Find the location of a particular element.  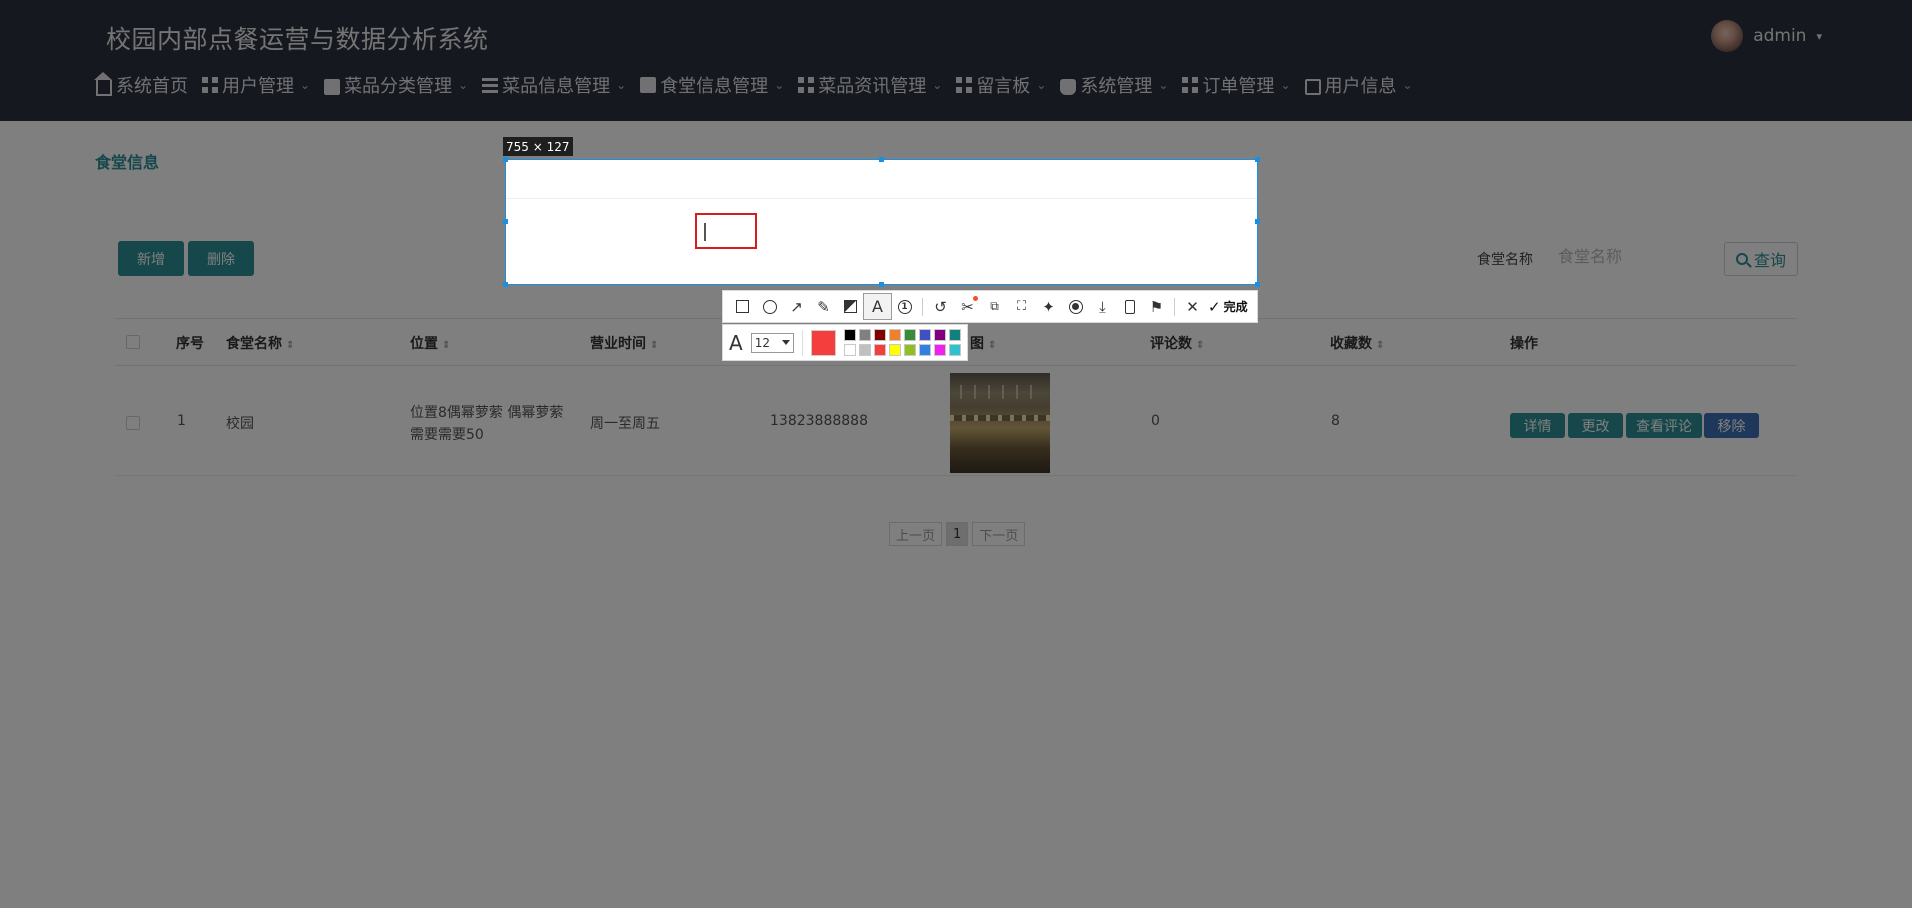

search-input is located at coordinates (1632, 258).